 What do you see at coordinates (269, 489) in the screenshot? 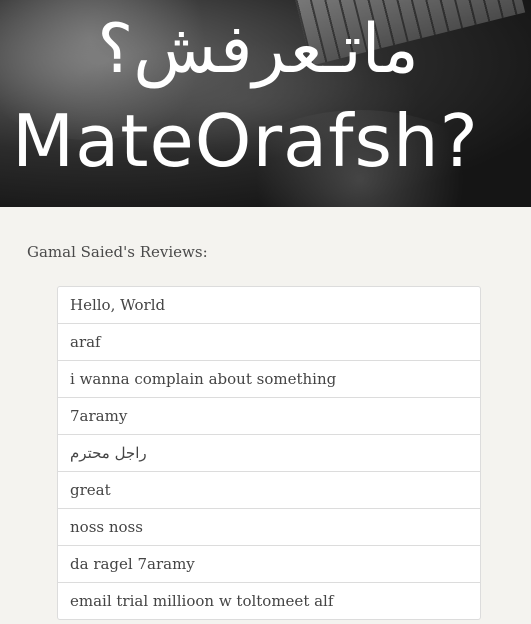
I see `review-item: great` at bounding box center [269, 489].